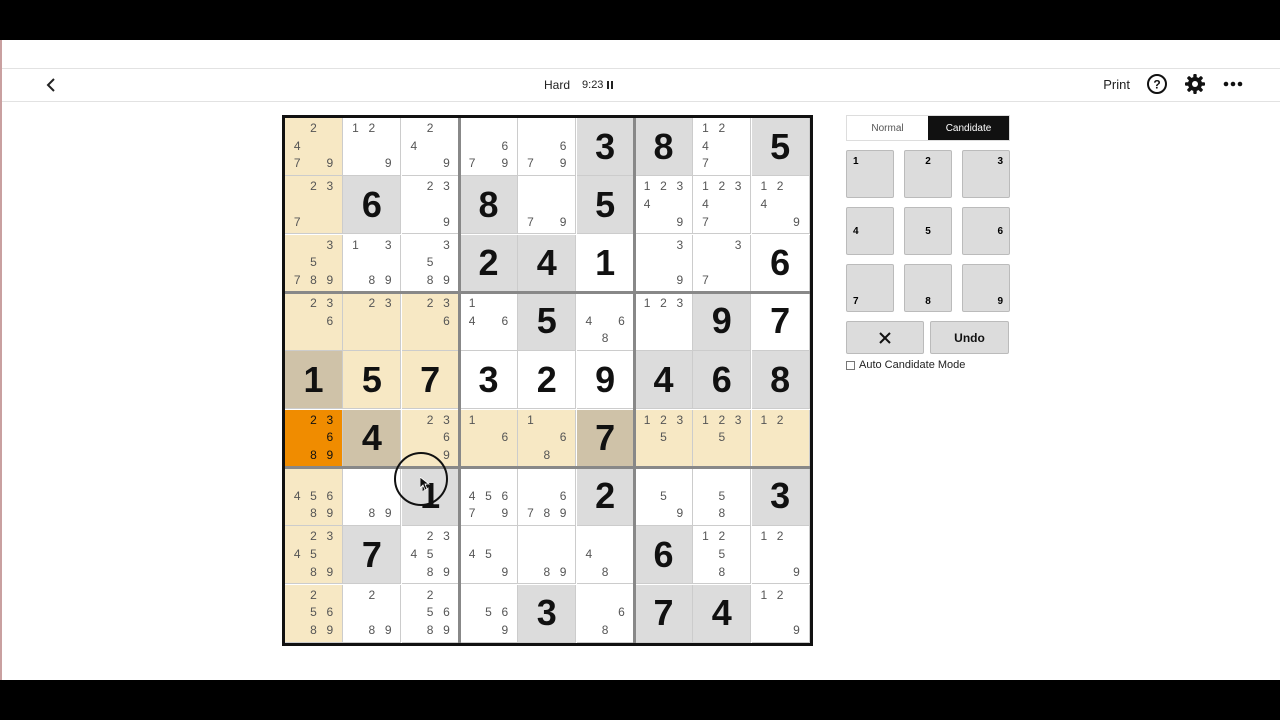 The height and width of the screenshot is (720, 1280). Describe the element at coordinates (722, 438) in the screenshot. I see `cell-r6c8: 1235` at that location.